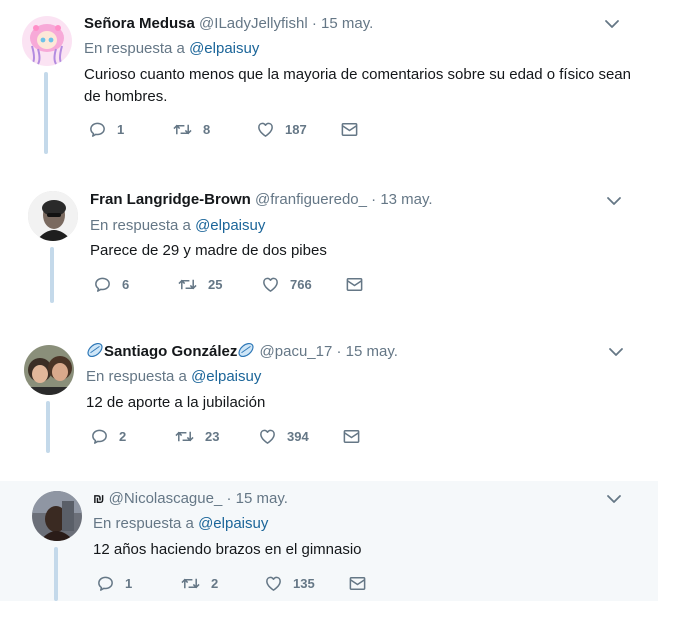 The image size is (694, 620). I want to click on reply-button: 6, so click(135, 284).